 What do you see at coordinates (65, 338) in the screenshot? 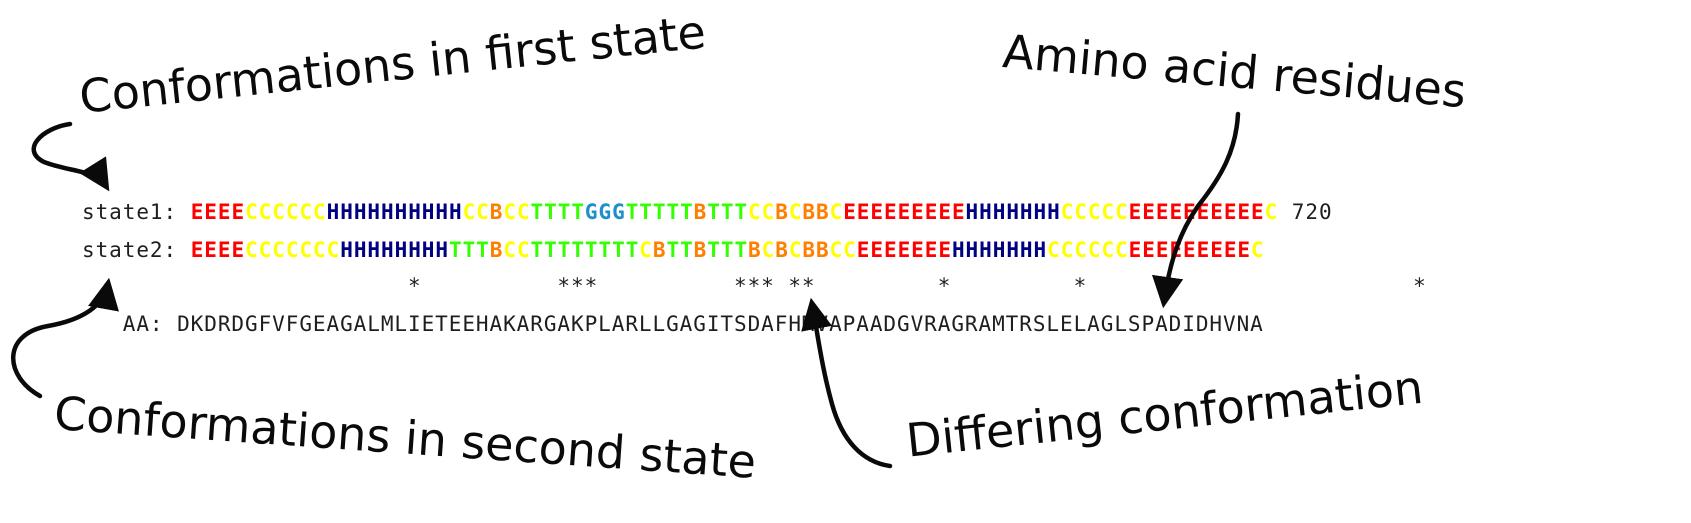
I see `second-state-arrow` at bounding box center [65, 338].